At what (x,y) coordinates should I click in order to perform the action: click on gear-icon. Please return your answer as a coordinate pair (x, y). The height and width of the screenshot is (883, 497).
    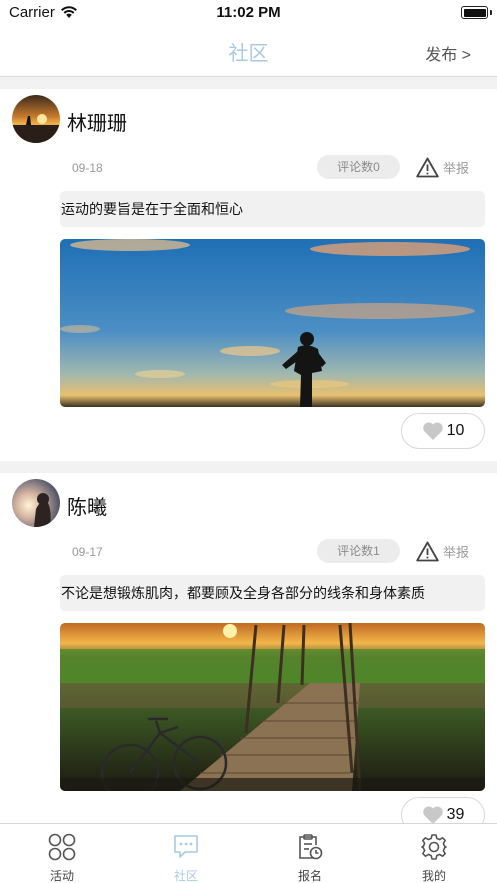
    Looking at the image, I should click on (434, 847).